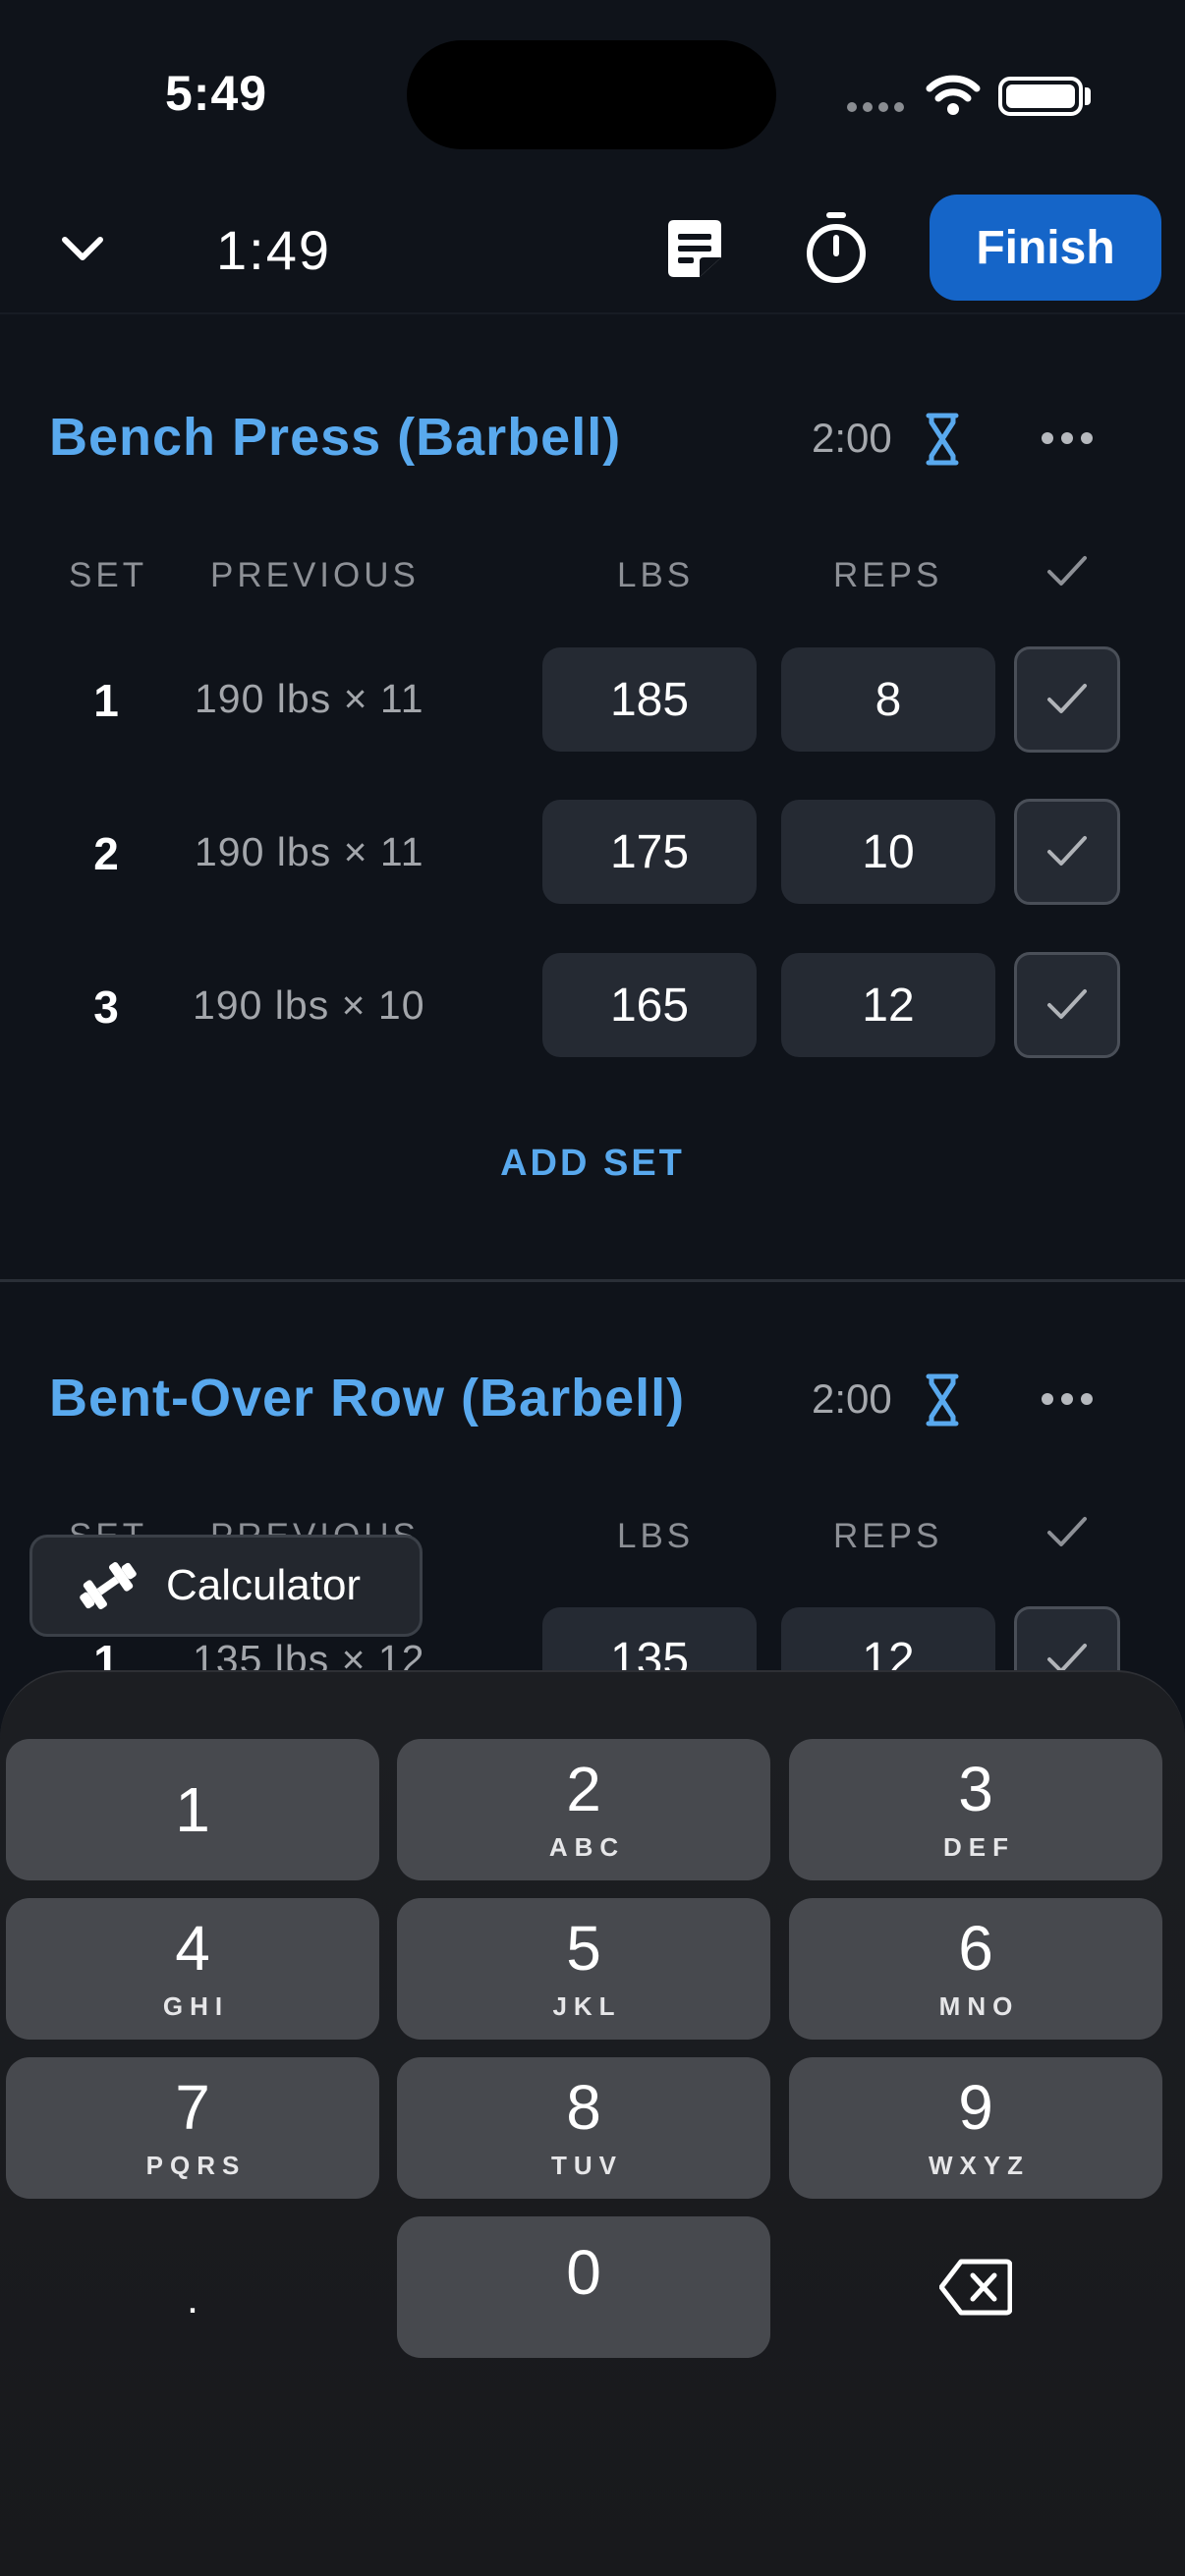 This screenshot has width=1185, height=2576. What do you see at coordinates (106, 700) in the screenshot?
I see `set-number: 1` at bounding box center [106, 700].